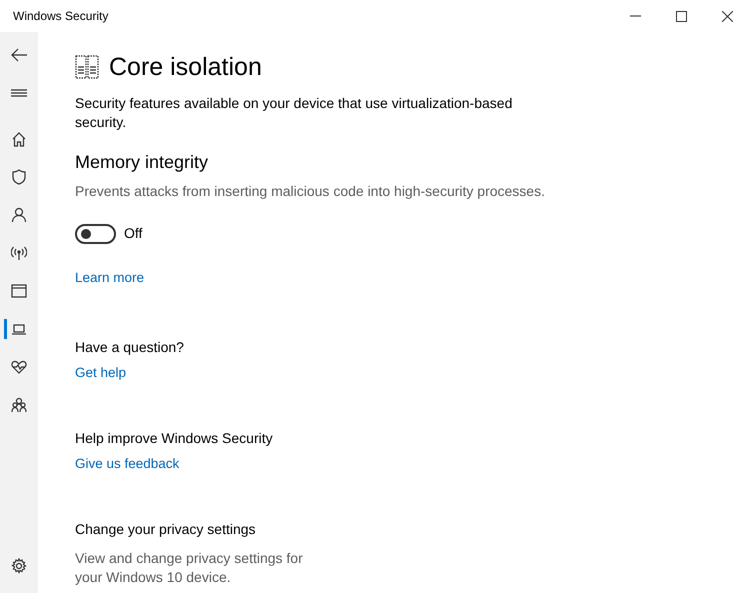 The width and height of the screenshot is (750, 593). Describe the element at coordinates (127, 464) in the screenshot. I see `section-link: Give us feedback` at that location.